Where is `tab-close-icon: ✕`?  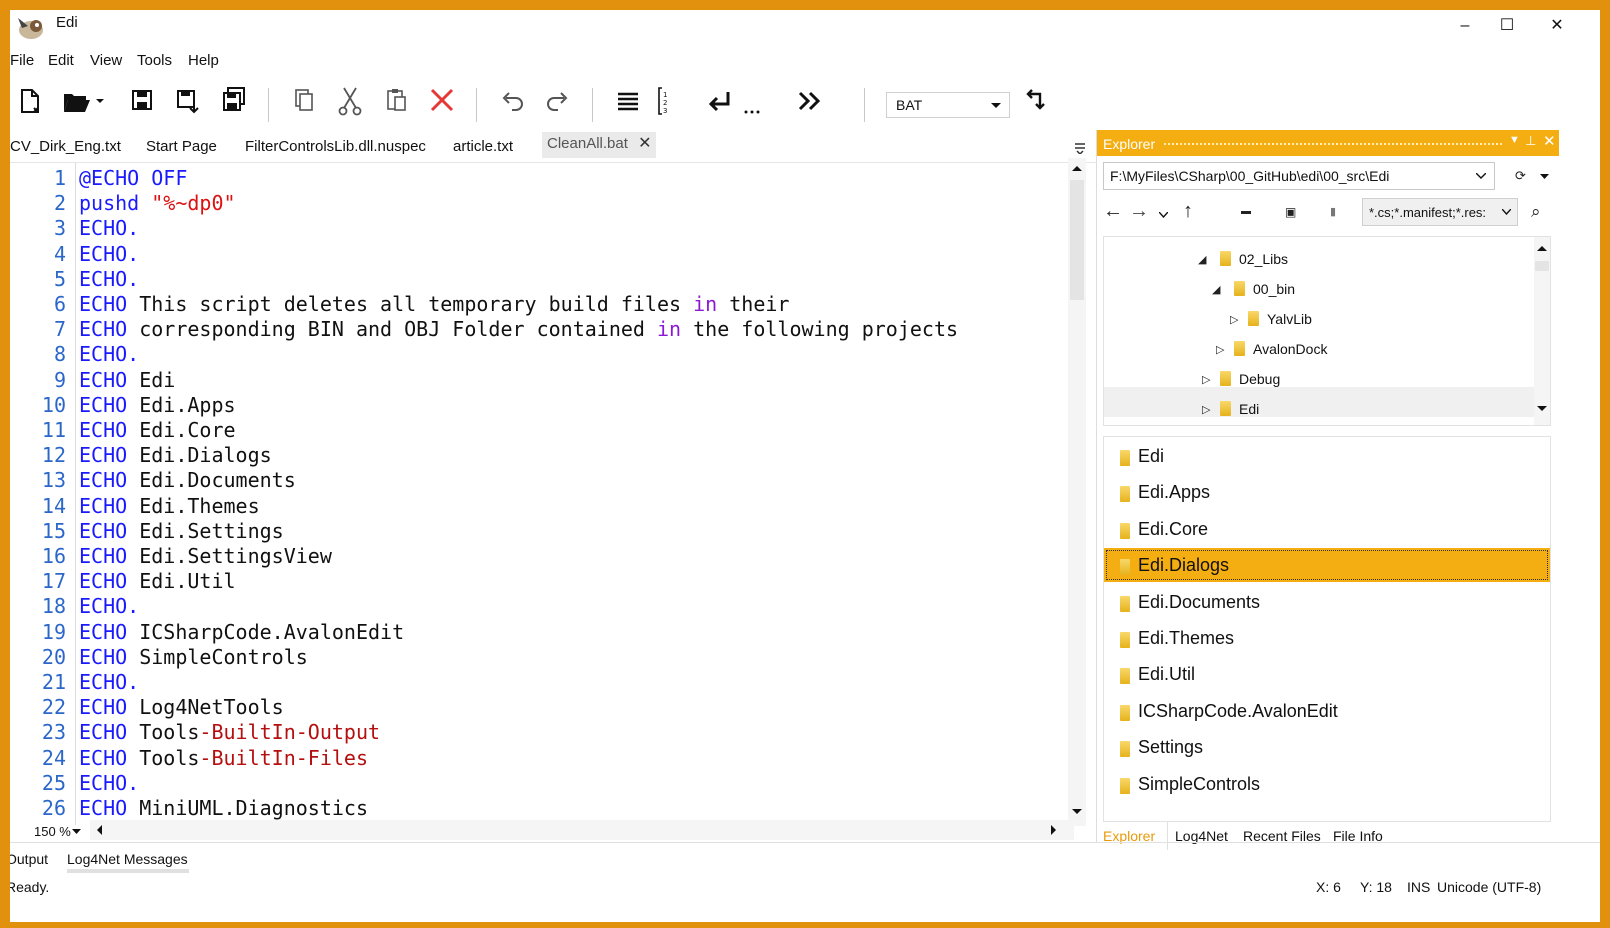
tab-close-icon: ✕ is located at coordinates (644, 143).